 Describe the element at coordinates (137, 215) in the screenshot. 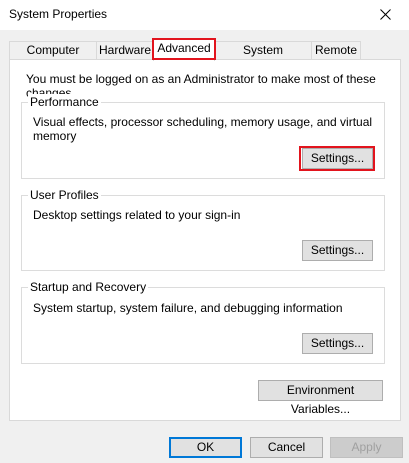

I see `user-profiles-description: Desktop settings related to your sign-in` at that location.